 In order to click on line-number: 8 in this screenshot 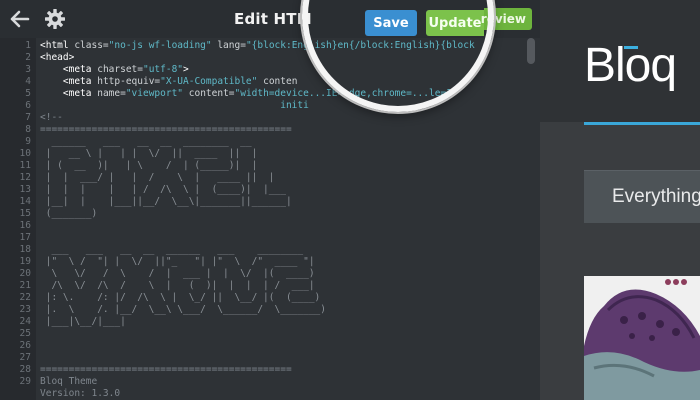, I will do `click(28, 129)`.